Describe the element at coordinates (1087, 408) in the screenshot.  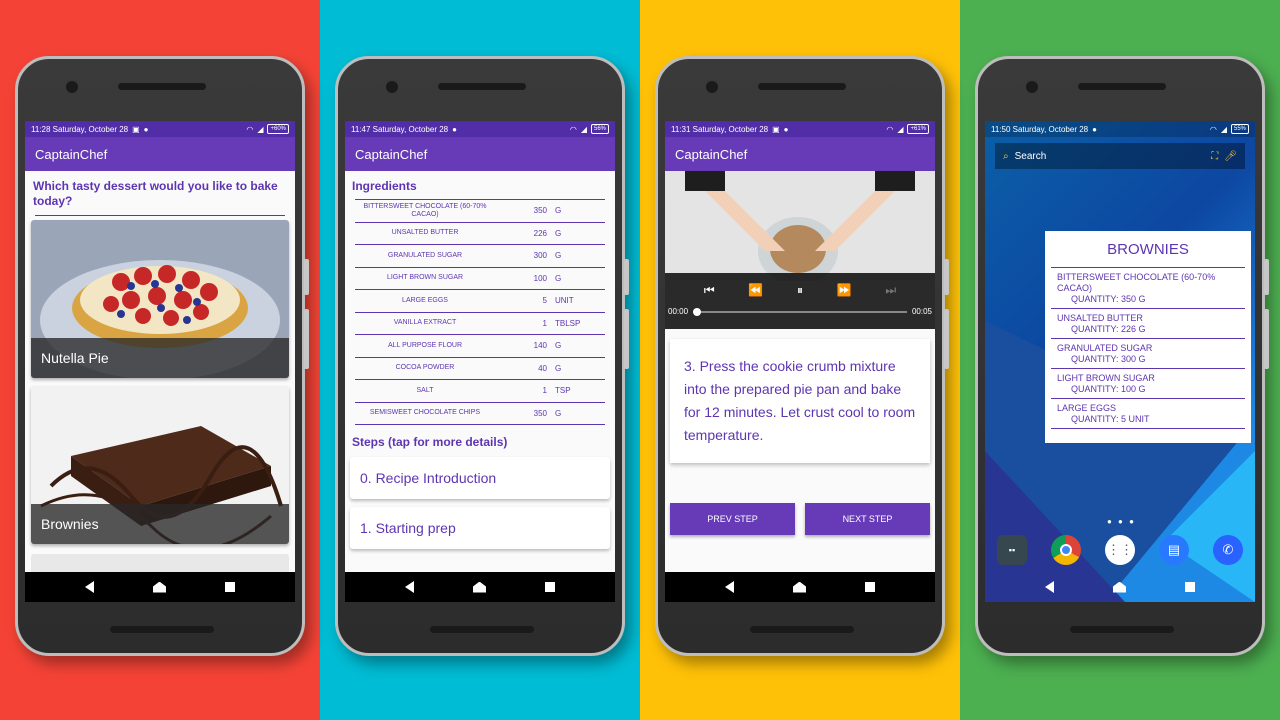
I see `widget-item-name: LARGE EGGS` at that location.